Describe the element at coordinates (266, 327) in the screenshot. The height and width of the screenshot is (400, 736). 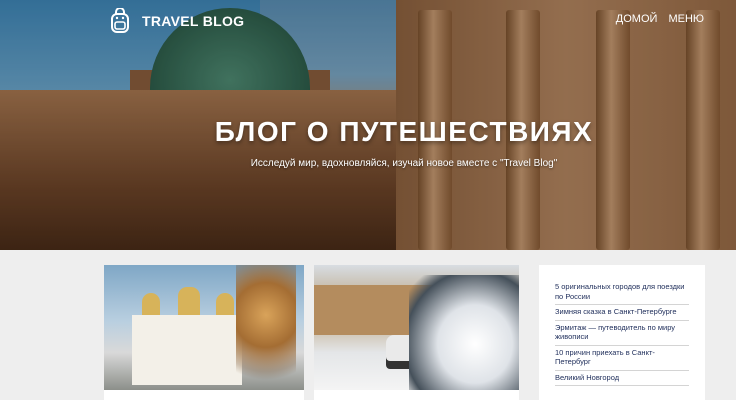
I see `tree-picture` at that location.